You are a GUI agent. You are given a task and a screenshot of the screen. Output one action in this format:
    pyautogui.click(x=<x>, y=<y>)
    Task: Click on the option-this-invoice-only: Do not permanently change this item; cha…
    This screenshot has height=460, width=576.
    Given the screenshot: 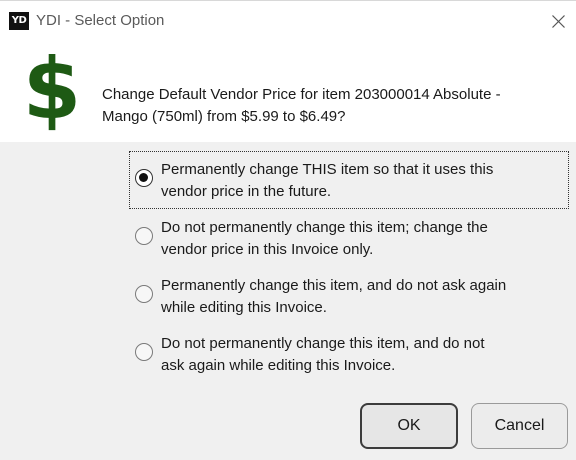 What is the action you would take?
    pyautogui.click(x=349, y=238)
    